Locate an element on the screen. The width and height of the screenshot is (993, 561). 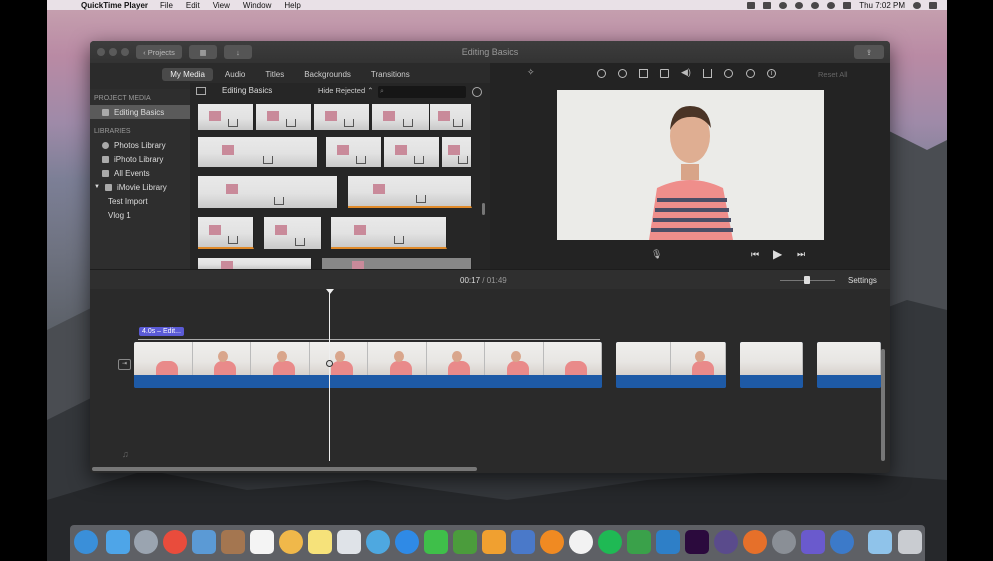
quicktime-icon is located at coordinates (842, 542).